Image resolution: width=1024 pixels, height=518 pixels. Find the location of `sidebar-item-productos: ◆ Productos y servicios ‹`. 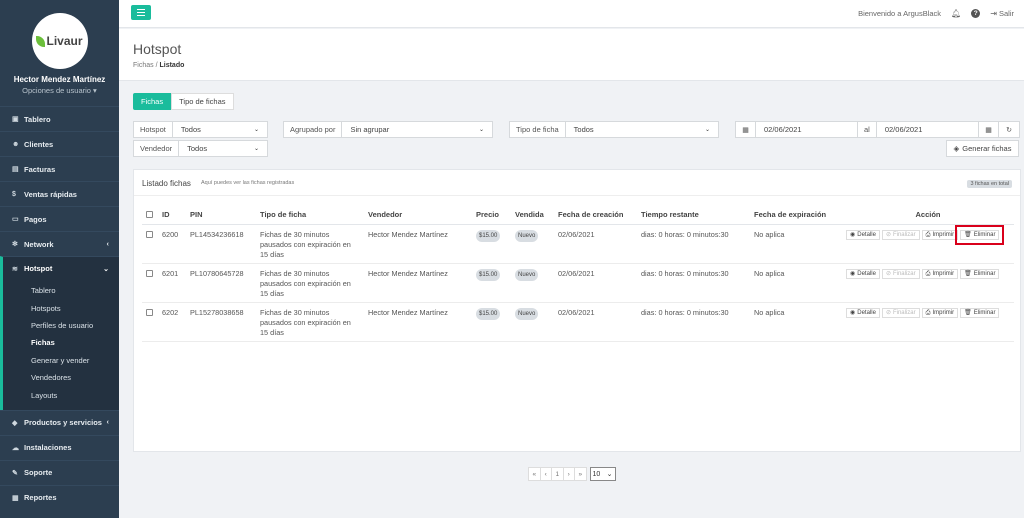

sidebar-item-productos: ◆ Productos y servicios ‹ is located at coordinates (59, 422).